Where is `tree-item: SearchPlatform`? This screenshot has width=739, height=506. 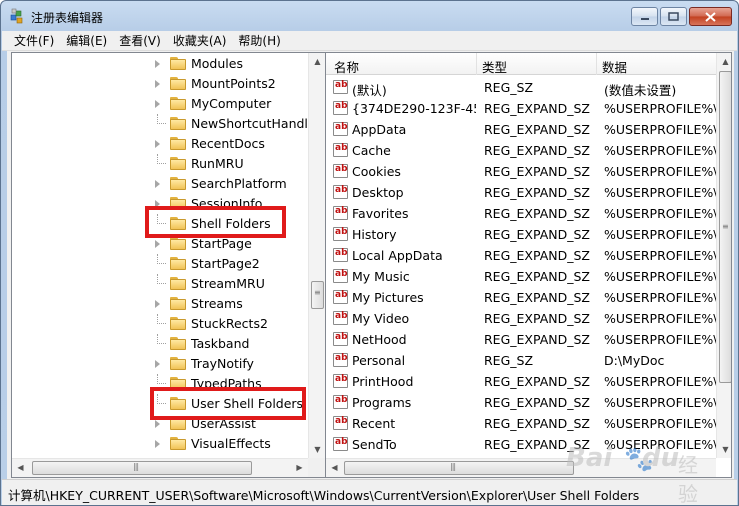
tree-item: SearchPlatform is located at coordinates (160, 184).